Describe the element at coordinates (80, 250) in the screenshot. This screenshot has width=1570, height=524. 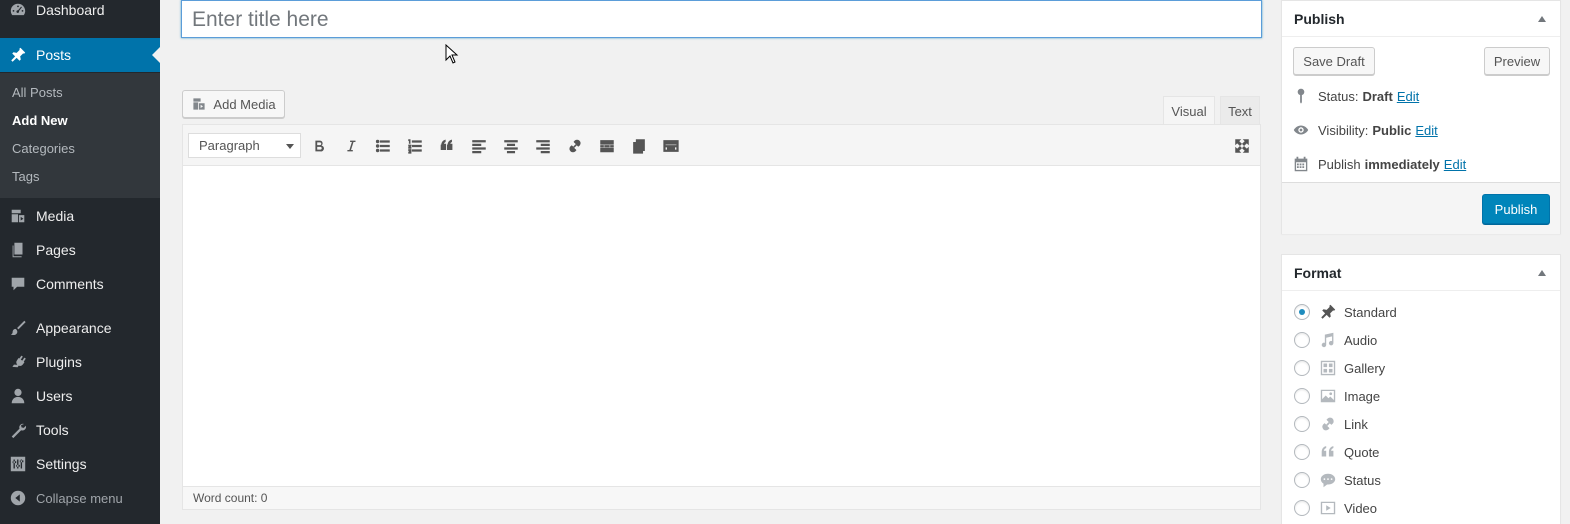
I see `menu-pages: Pages` at that location.